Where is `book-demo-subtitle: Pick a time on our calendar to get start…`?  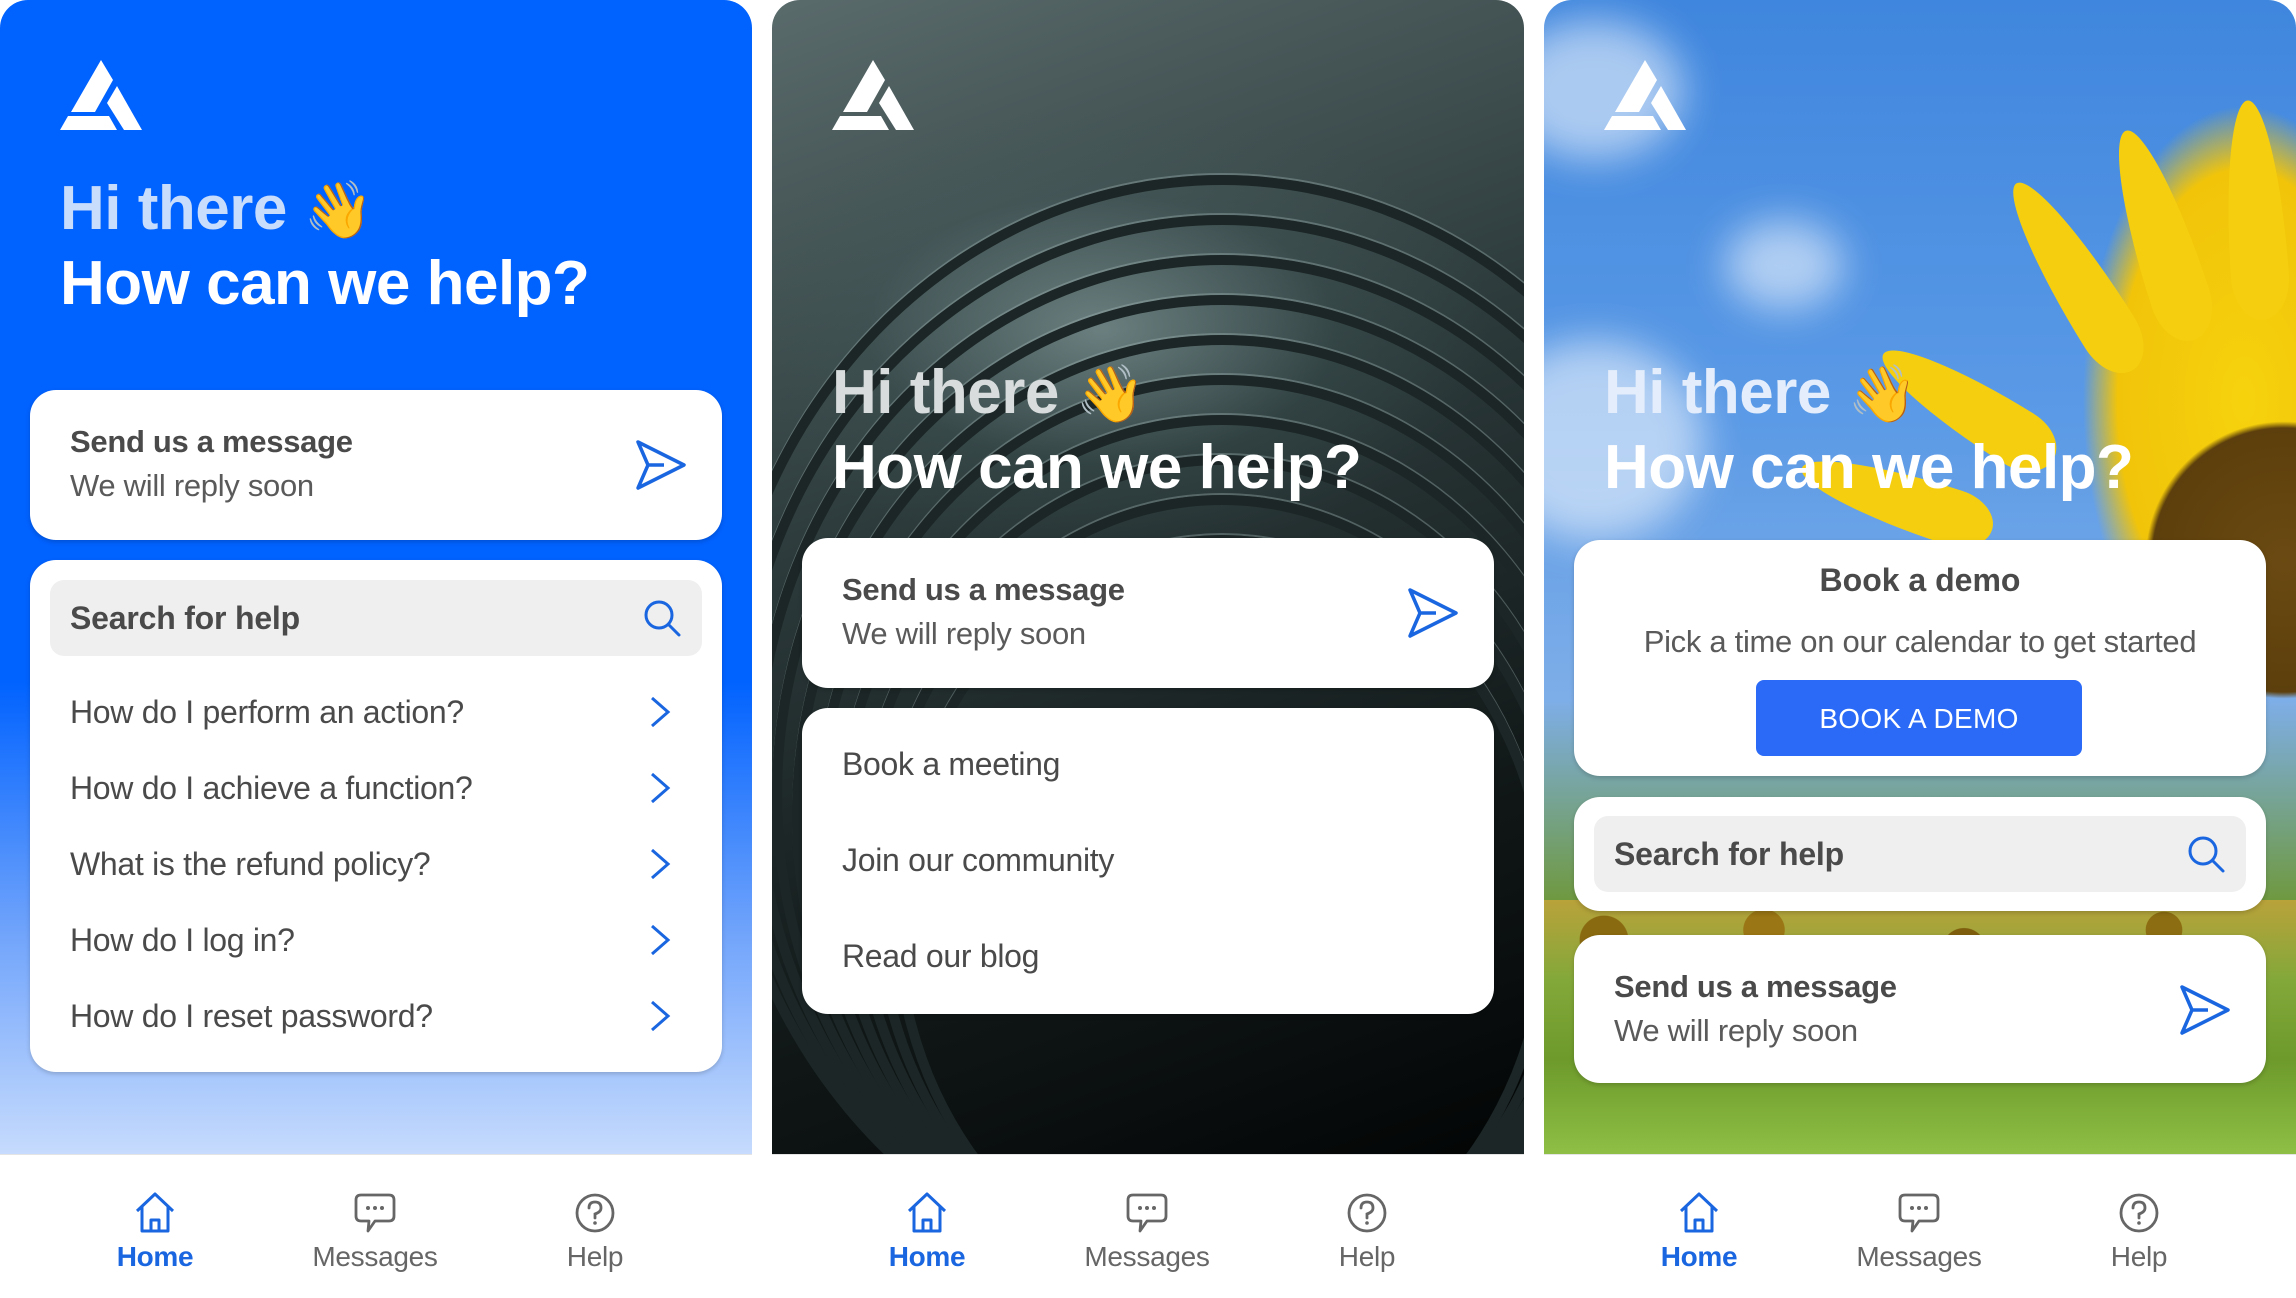 book-demo-subtitle: Pick a time on our calendar to get start… is located at coordinates (1920, 641).